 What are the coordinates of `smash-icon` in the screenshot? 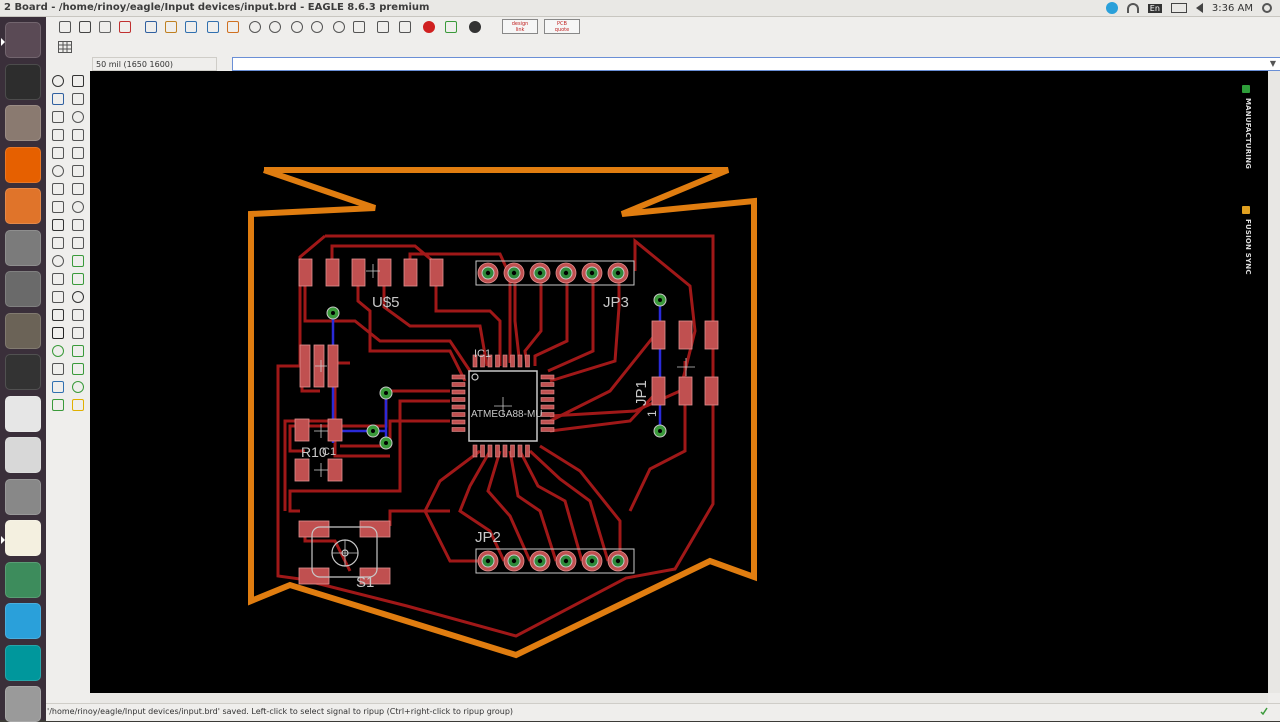 It's located at (58, 243).